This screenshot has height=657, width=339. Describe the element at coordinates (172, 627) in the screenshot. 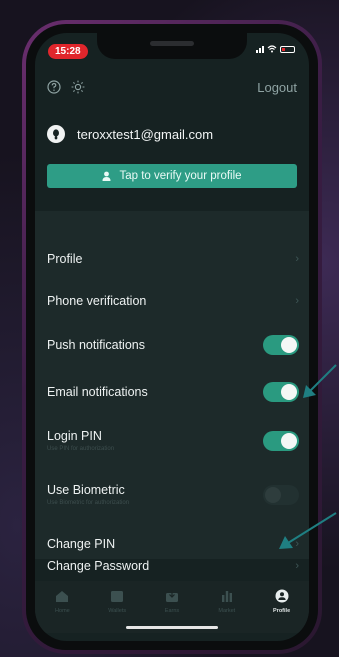

I see `home-indicator` at that location.